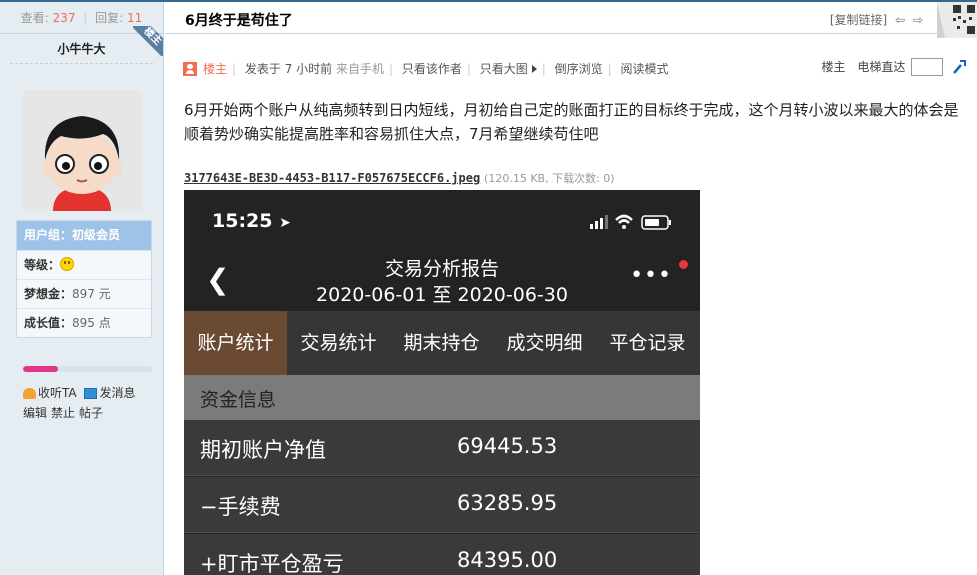 The height and width of the screenshot is (575, 977). I want to click on author-role-icon, so click(190, 69).